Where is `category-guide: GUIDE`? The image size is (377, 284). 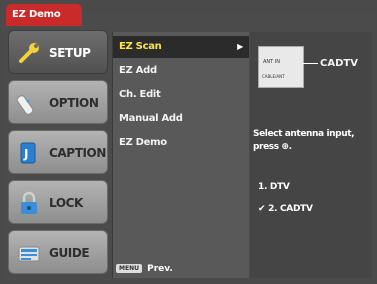 category-guide: GUIDE is located at coordinates (58, 252).